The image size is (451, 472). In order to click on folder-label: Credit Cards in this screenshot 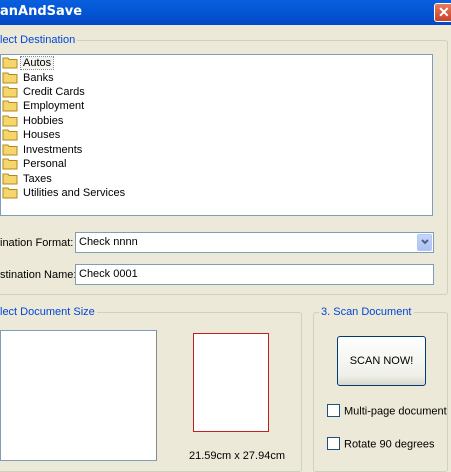, I will do `click(54, 92)`.